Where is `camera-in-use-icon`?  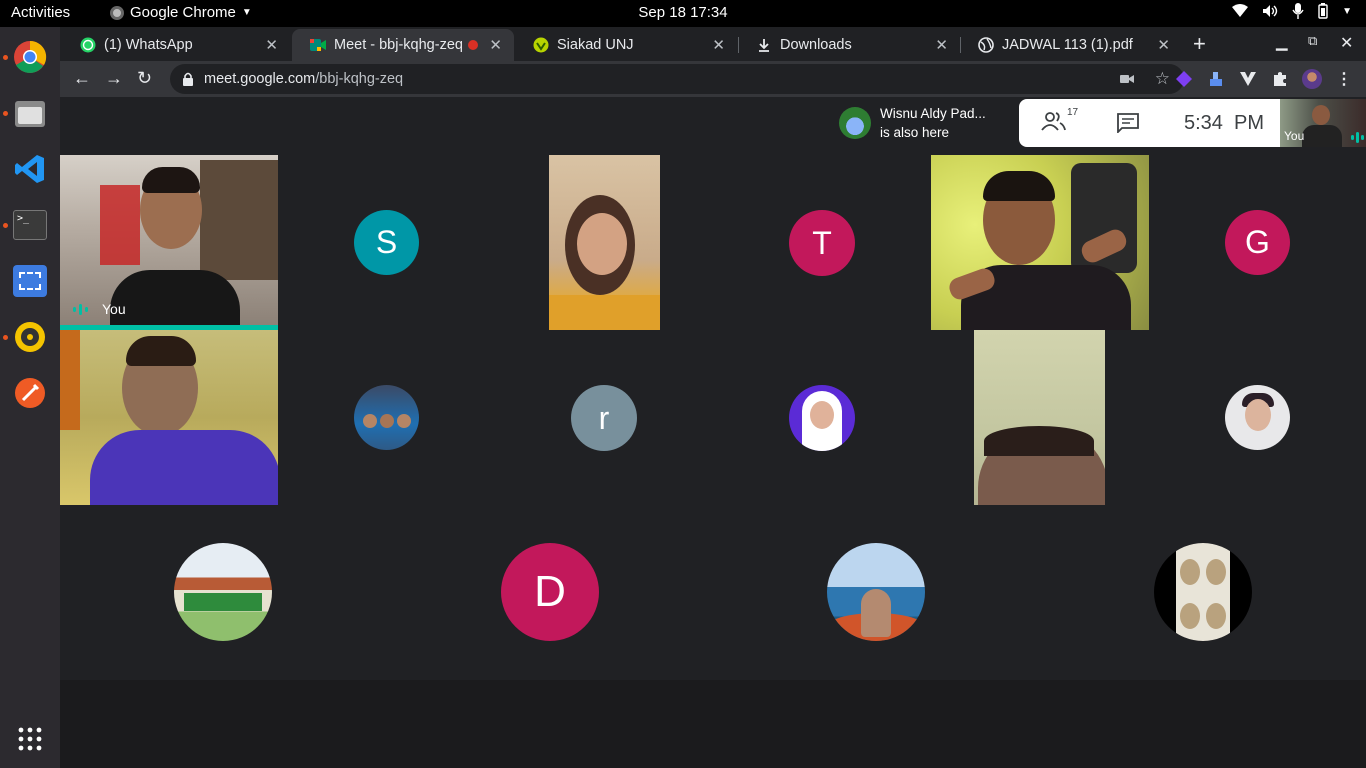
camera-in-use-icon is located at coordinates (1127, 79).